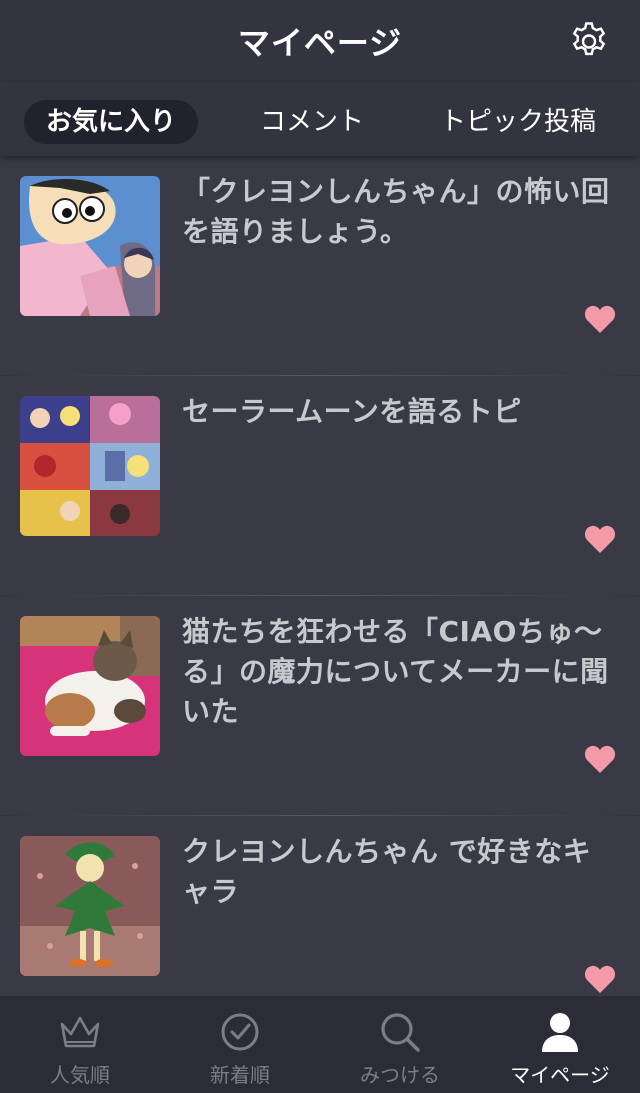 Image resolution: width=640 pixels, height=1093 pixels. I want to click on header: マイページ, so click(320, 41).